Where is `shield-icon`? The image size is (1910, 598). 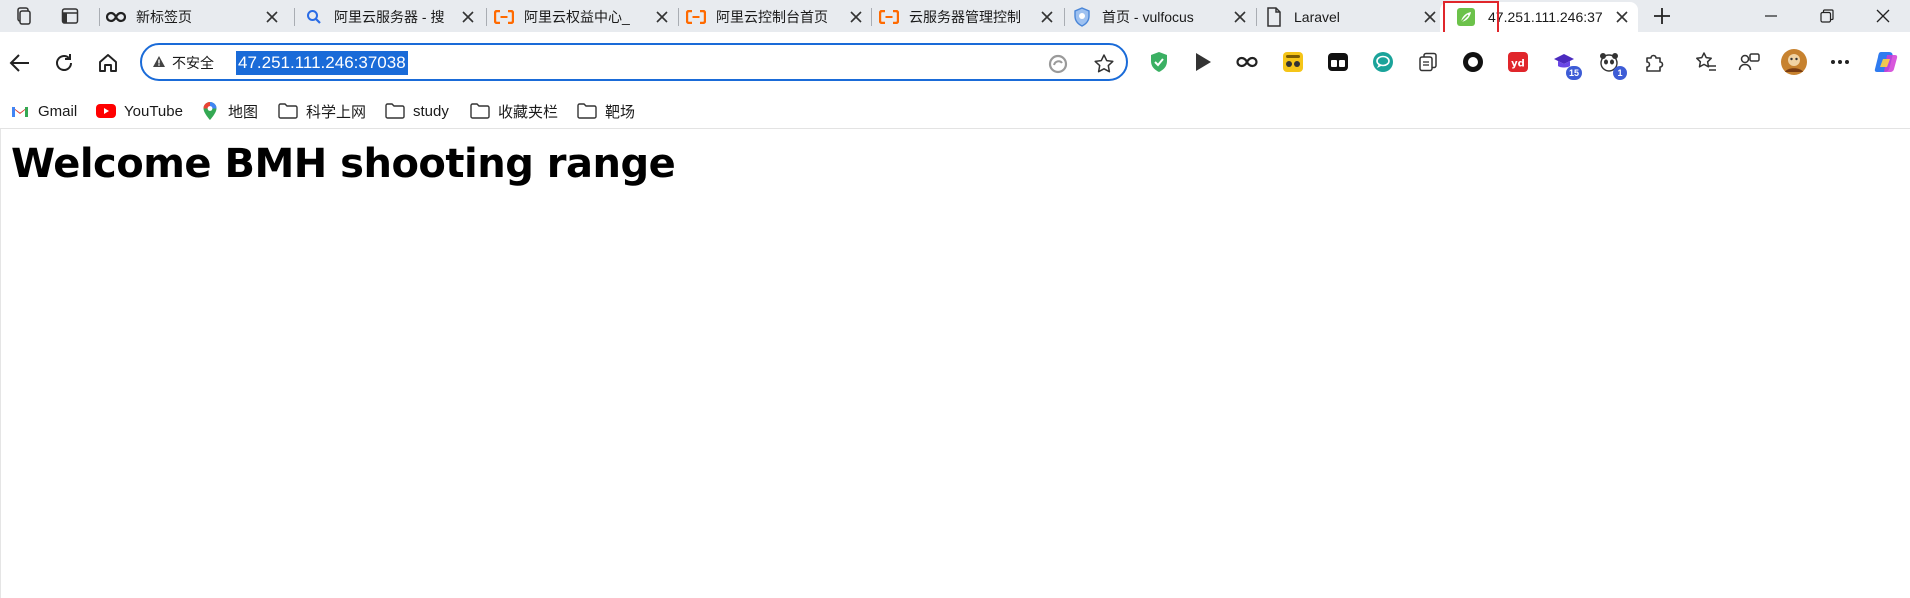
shield-icon is located at coordinates (1082, 17).